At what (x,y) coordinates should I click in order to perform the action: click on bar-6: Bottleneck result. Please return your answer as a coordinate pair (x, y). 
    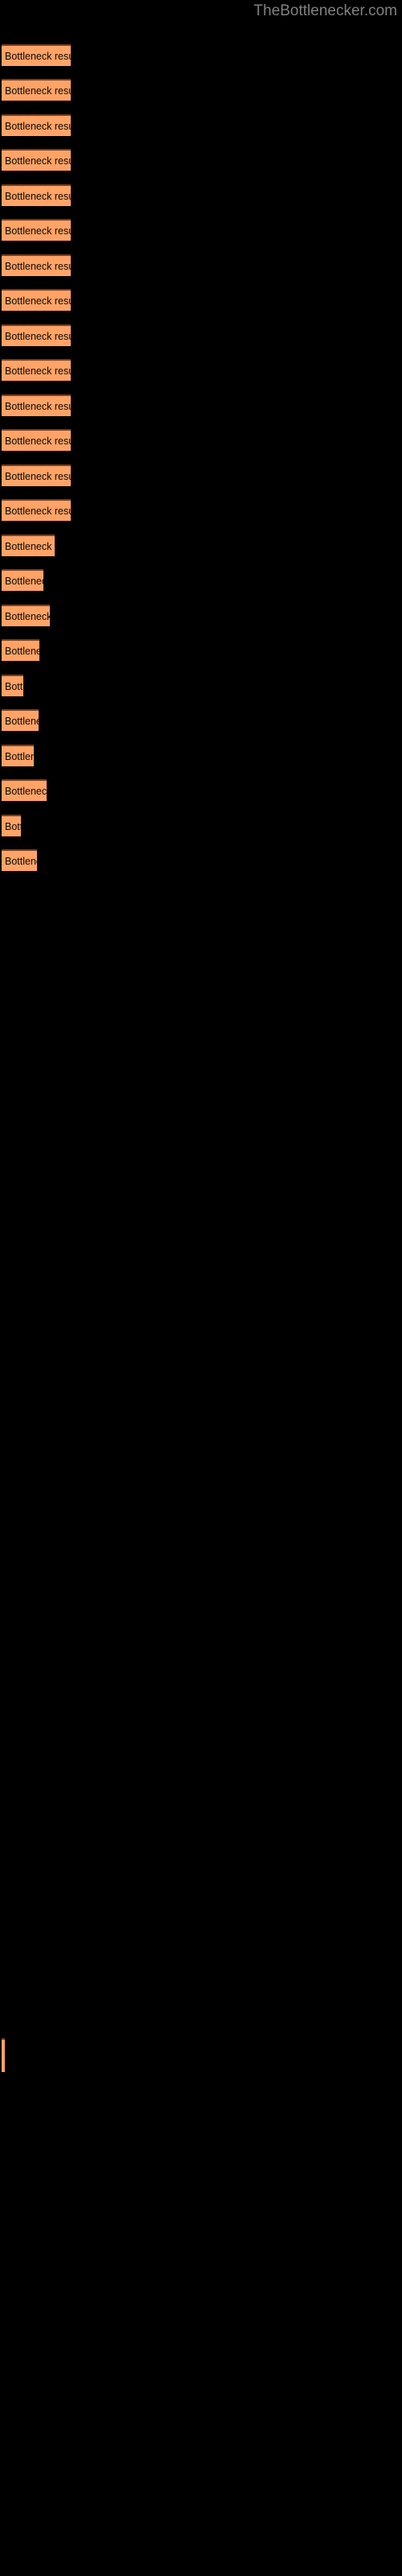
    Looking at the image, I should click on (36, 230).